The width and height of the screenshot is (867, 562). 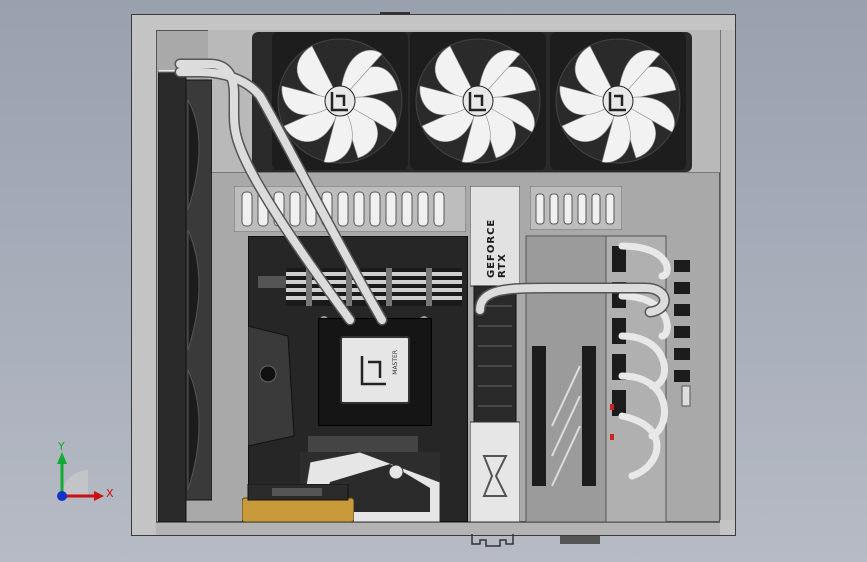 I want to click on m2-cooler, so click(x=298, y=503).